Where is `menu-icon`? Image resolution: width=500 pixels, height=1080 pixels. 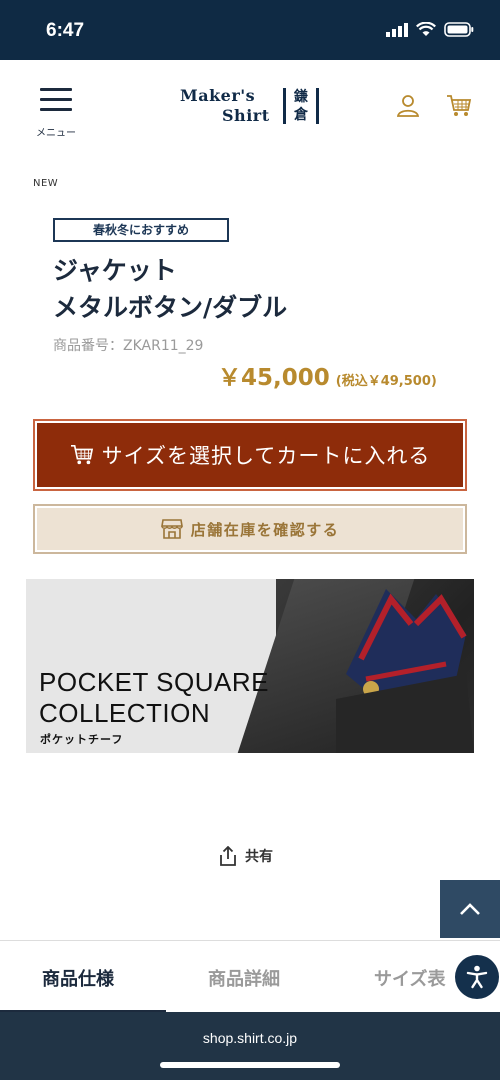
menu-icon is located at coordinates (58, 99).